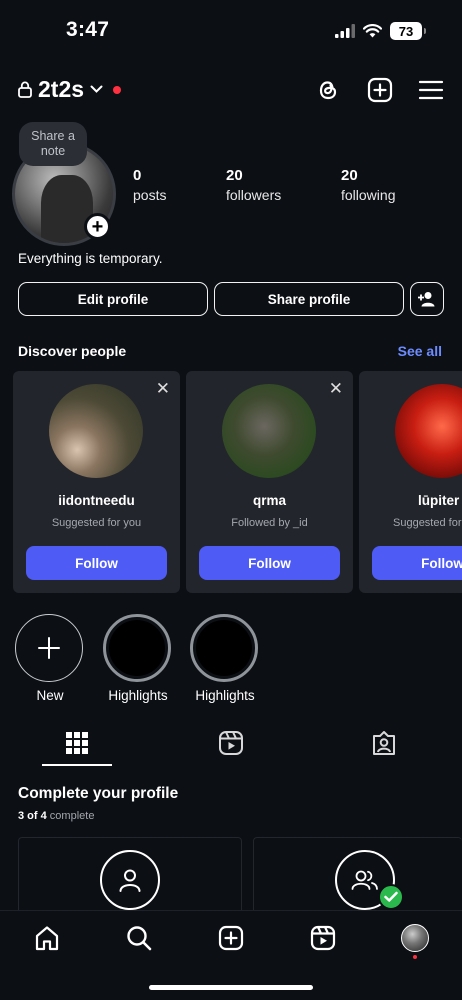 The image size is (462, 1000). What do you see at coordinates (431, 90) in the screenshot?
I see `hamburger-menu-icon` at bounding box center [431, 90].